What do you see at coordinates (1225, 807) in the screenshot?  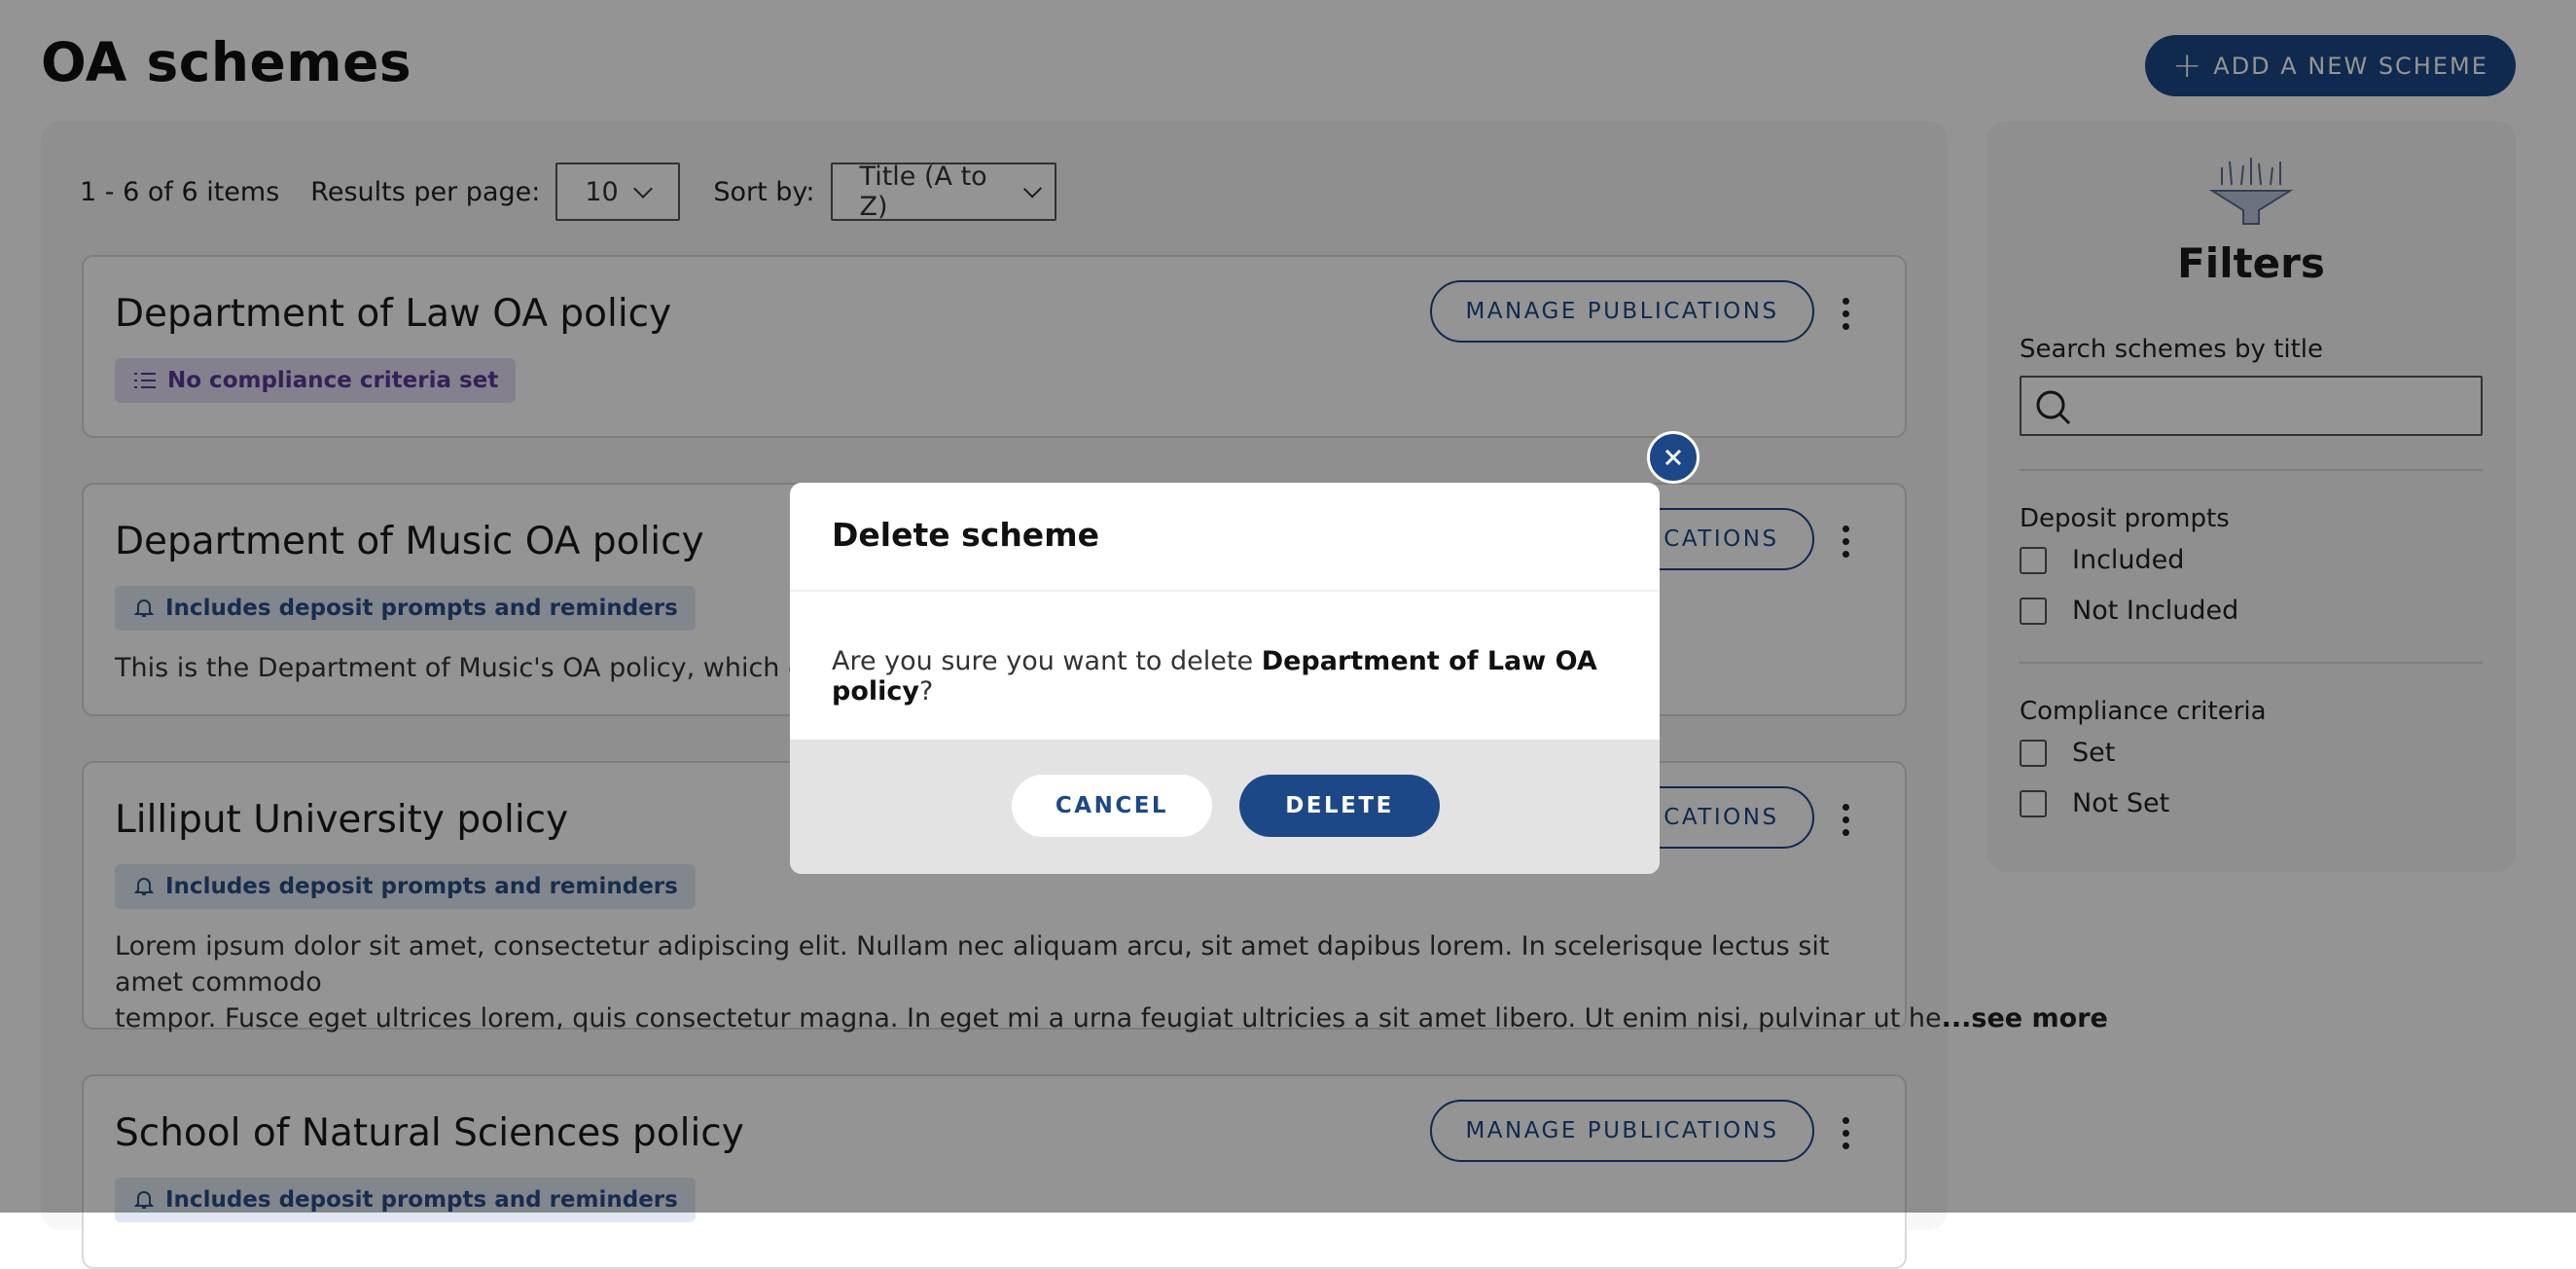 I see `dialog-footer: CANCEL DELETE` at bounding box center [1225, 807].